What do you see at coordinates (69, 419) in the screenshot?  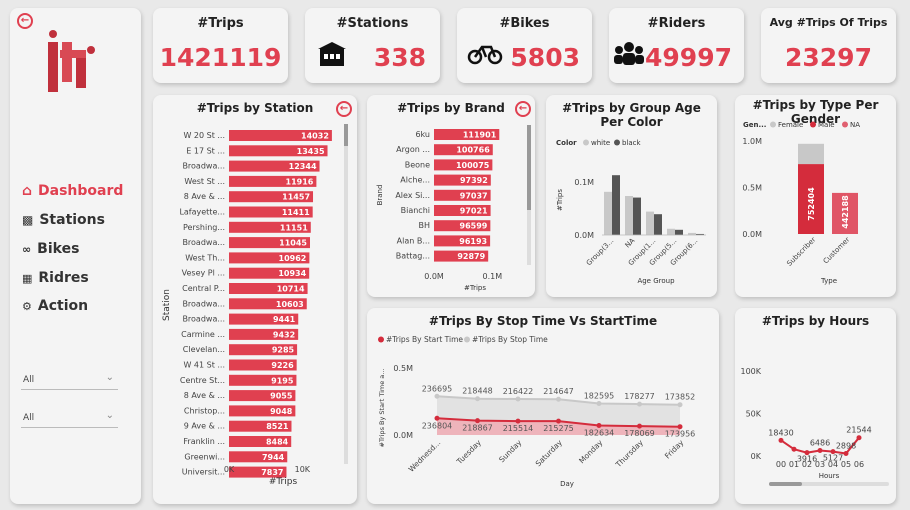 I see `filter-dropdown-2: All ⌄` at bounding box center [69, 419].